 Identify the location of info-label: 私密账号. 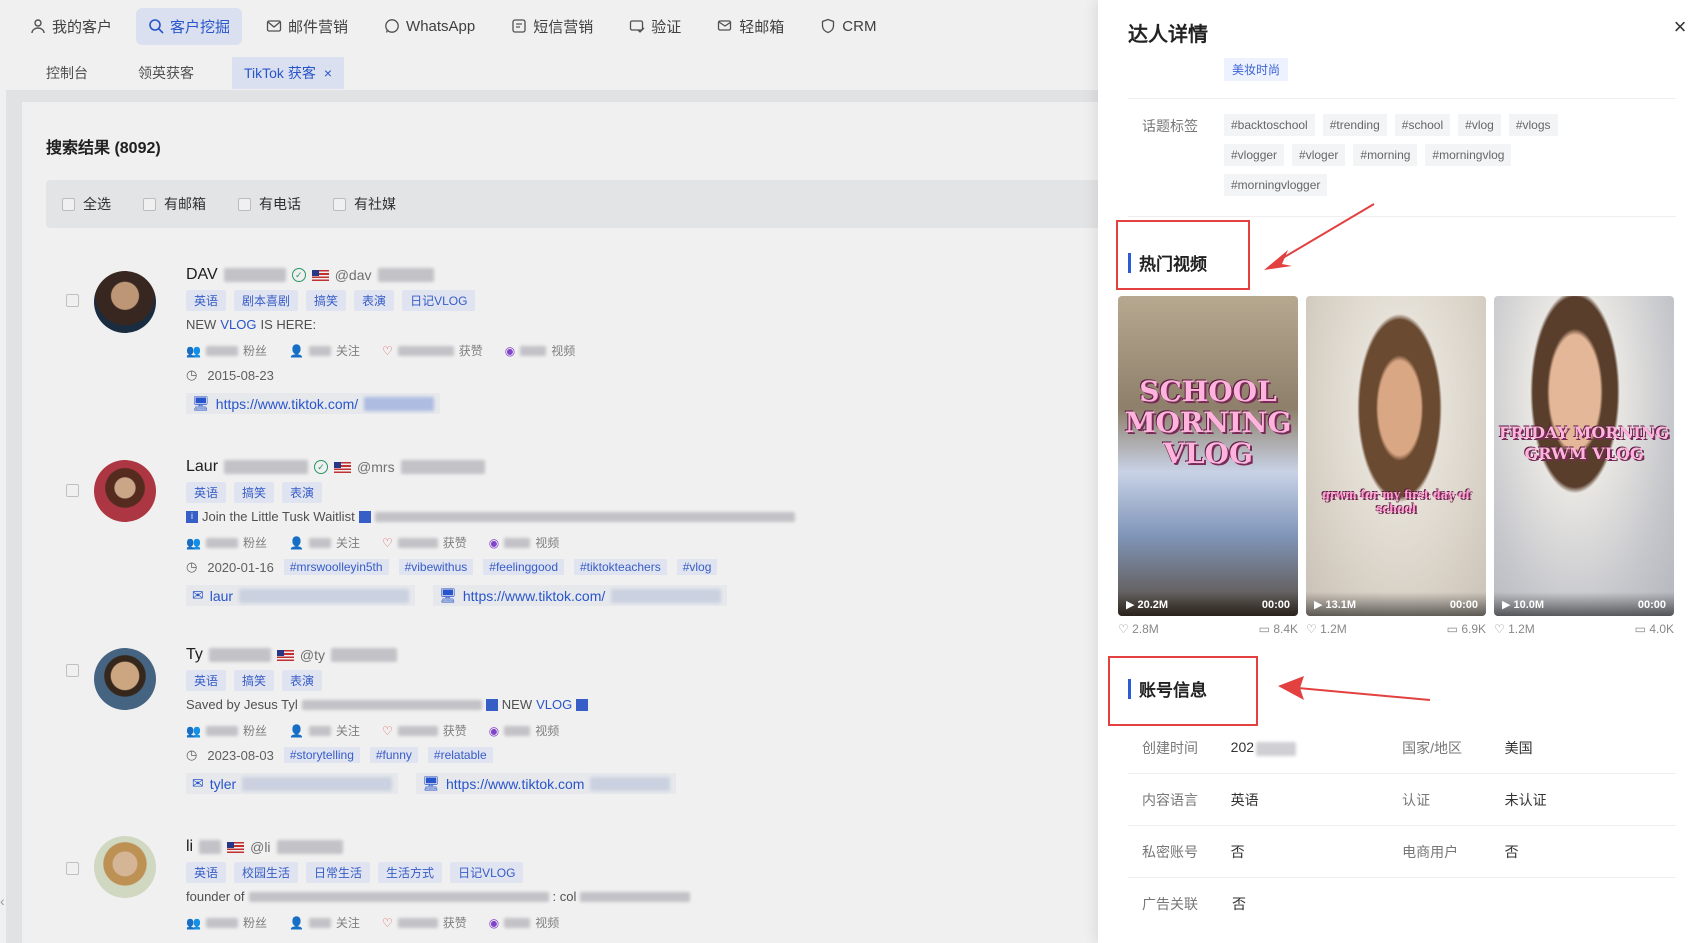
(1170, 851).